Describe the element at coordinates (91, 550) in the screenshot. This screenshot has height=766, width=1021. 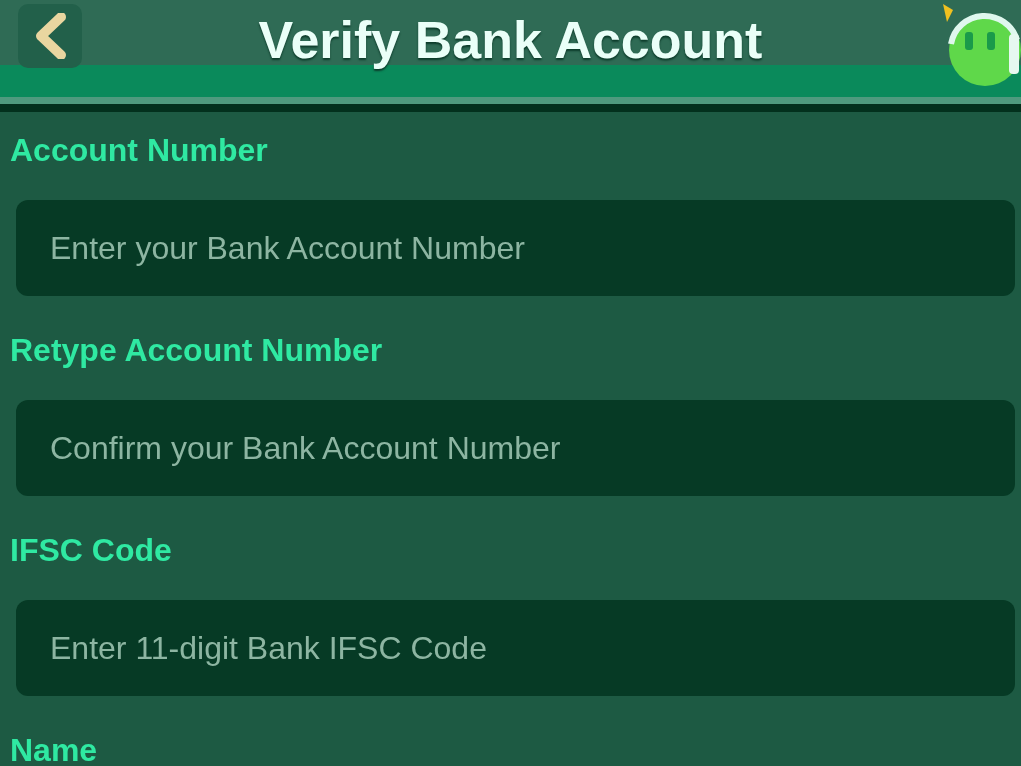
I see `field-label: IFSC Code` at that location.